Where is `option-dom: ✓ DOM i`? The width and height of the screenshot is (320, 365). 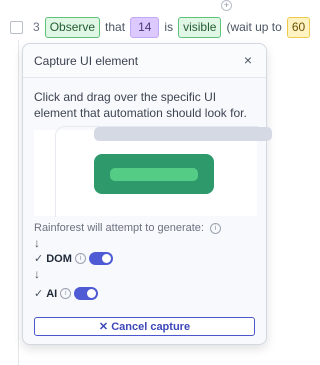
option-dom: ✓ DOM i is located at coordinates (73, 258).